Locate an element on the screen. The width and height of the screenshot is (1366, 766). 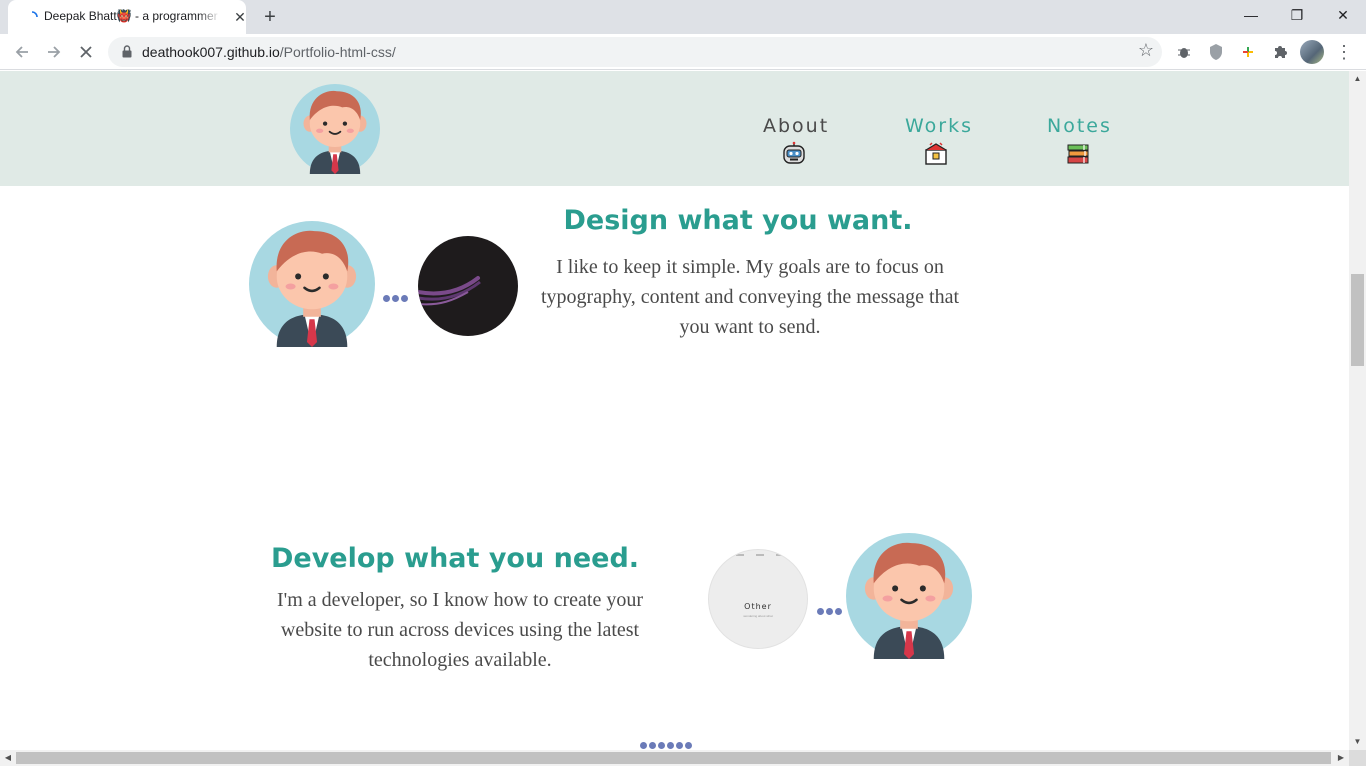
scroll-left-arrow-icon: ◀ is located at coordinates (8, 758).